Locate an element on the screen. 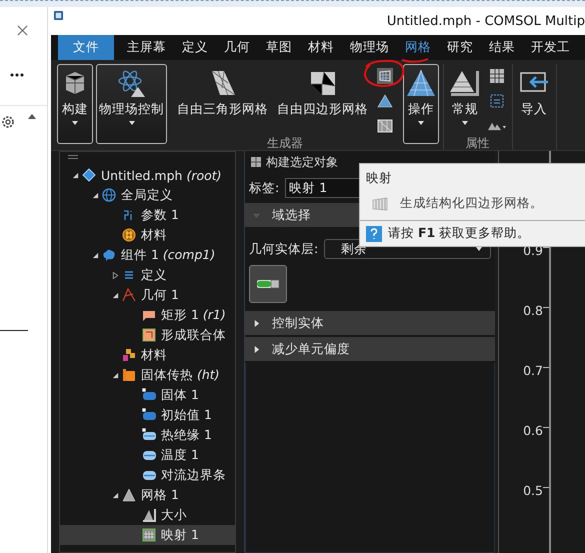 The height and width of the screenshot is (553, 585). axis-tick-label: 0.6 is located at coordinates (533, 431).